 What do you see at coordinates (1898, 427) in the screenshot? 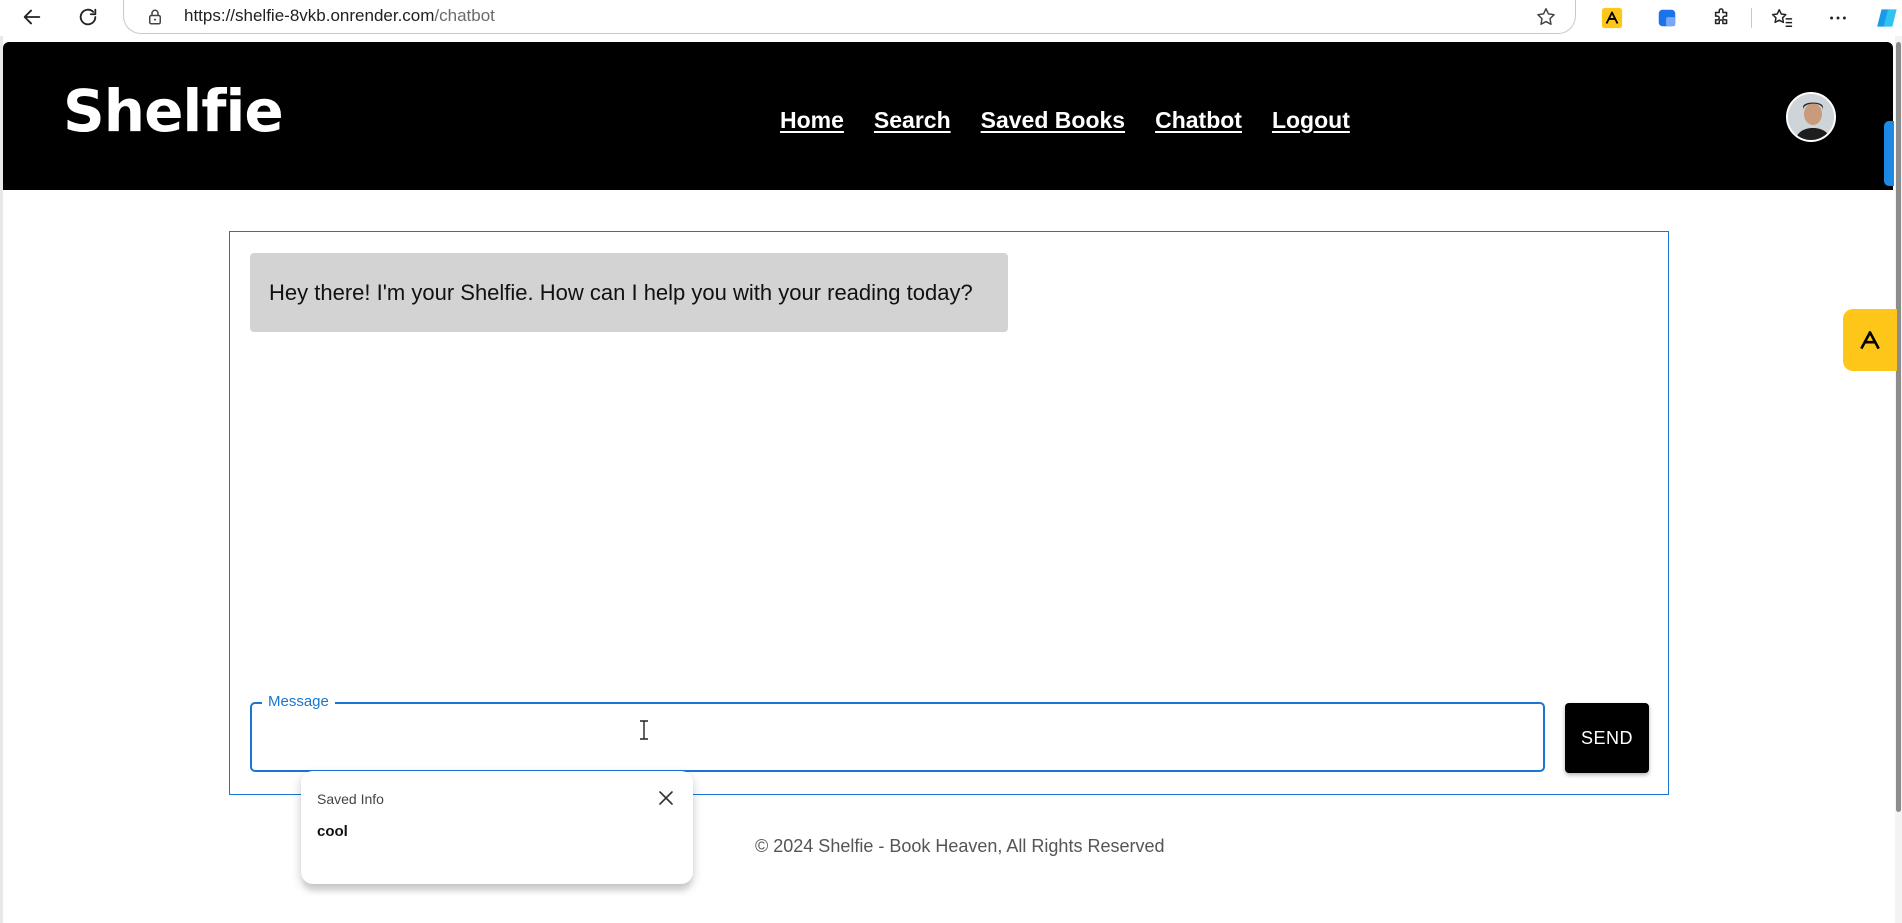
I see `scrollbar-thumb` at bounding box center [1898, 427].